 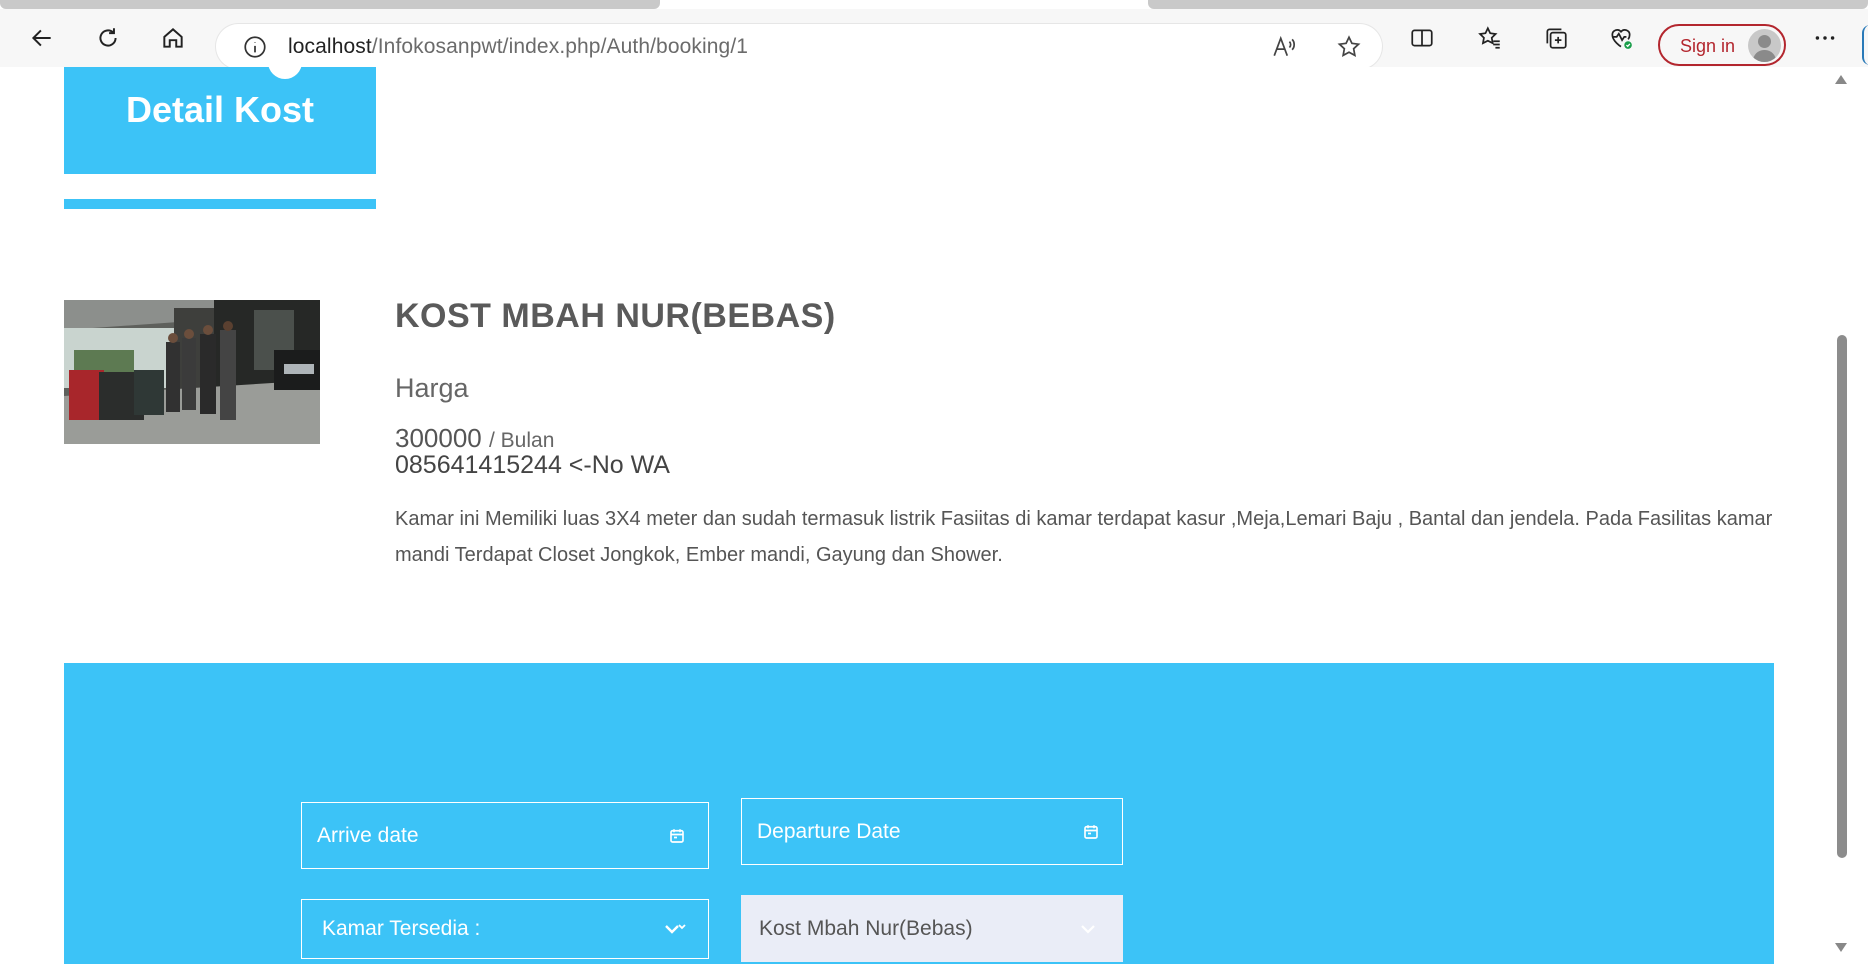 I want to click on home-icon, so click(x=173, y=38).